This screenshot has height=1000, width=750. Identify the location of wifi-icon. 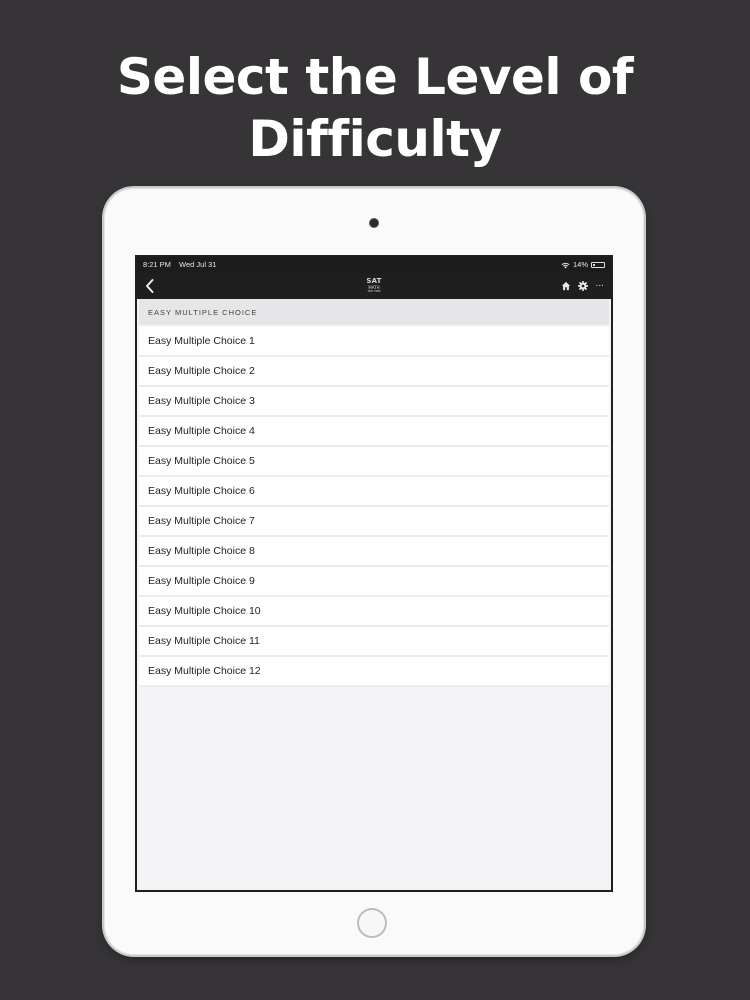
(565, 265).